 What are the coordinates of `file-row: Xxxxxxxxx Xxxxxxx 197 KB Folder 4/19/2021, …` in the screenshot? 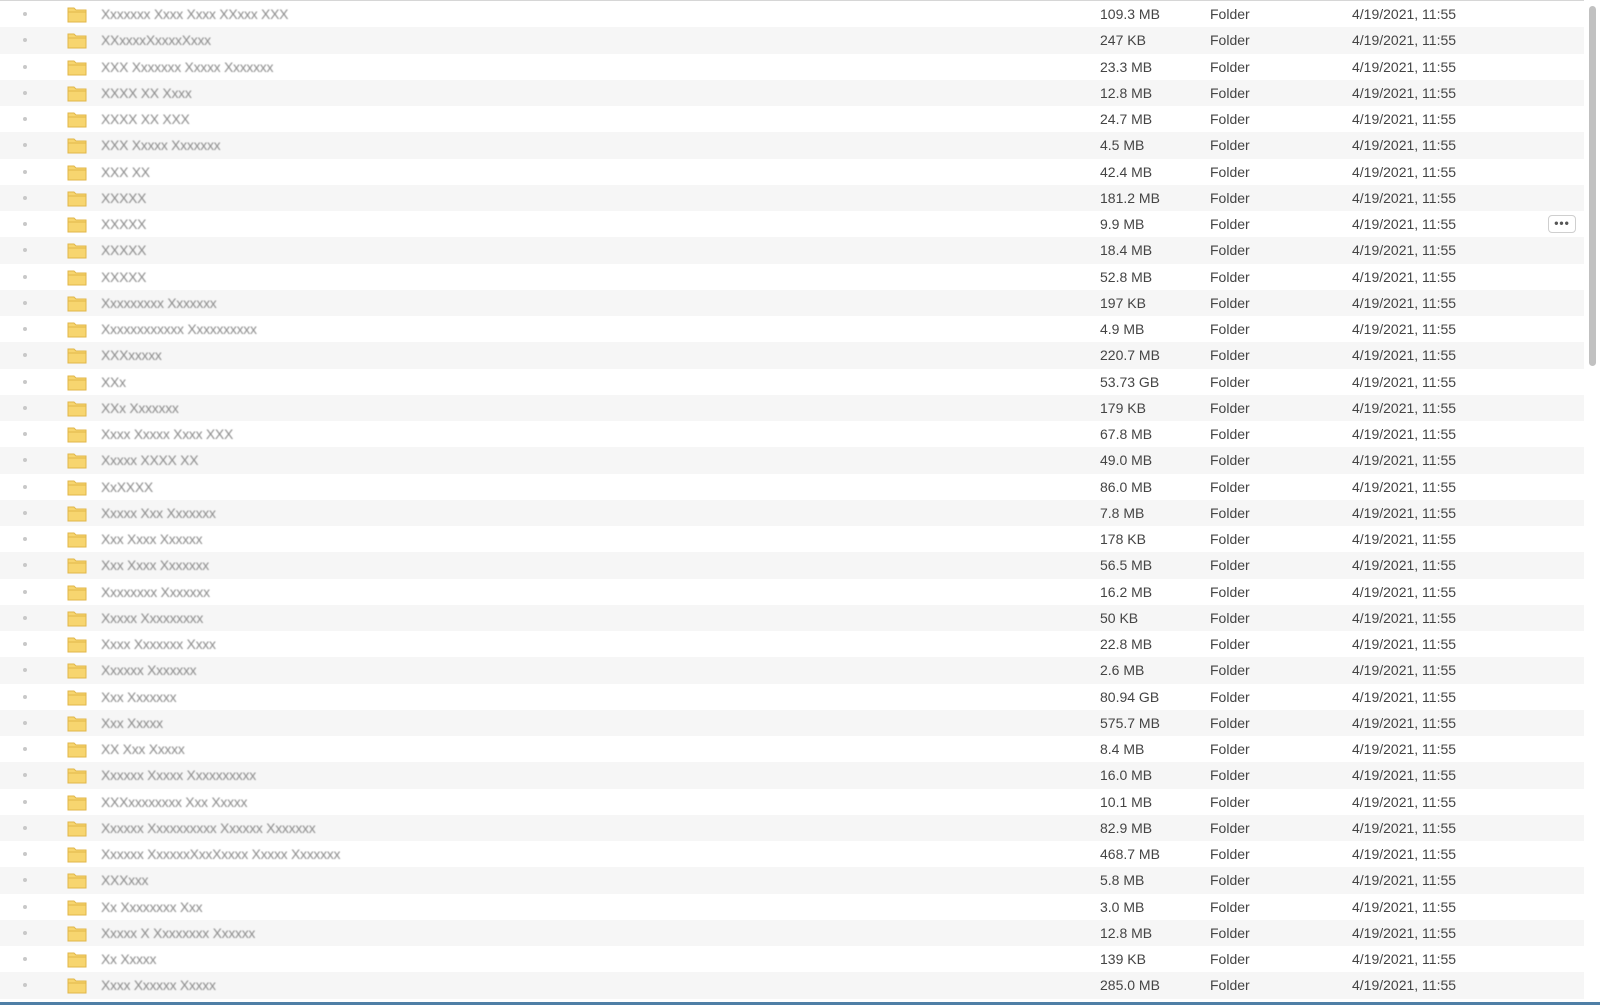 It's located at (792, 302).